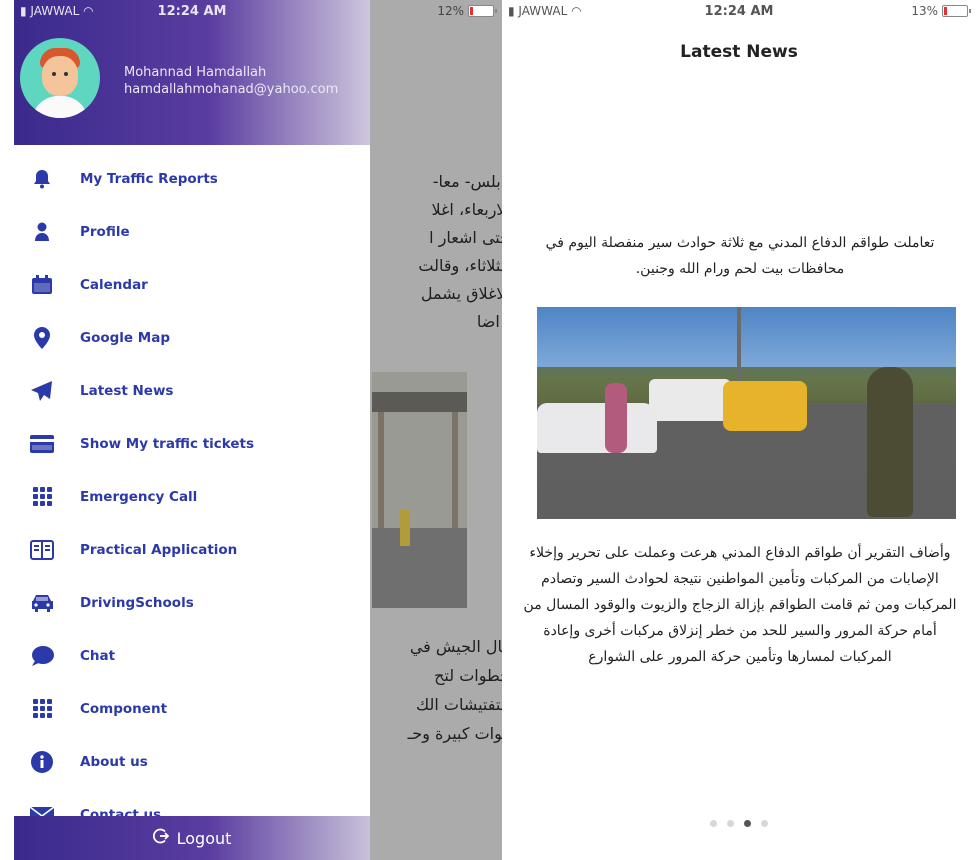 The width and height of the screenshot is (976, 860). Describe the element at coordinates (124, 708) in the screenshot. I see `menu-item-label: Component` at that location.